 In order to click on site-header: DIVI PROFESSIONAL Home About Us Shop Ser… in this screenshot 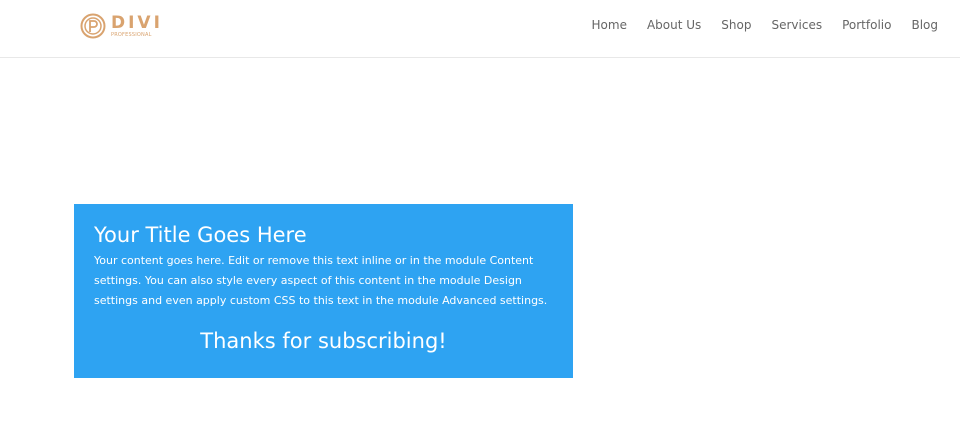, I will do `click(480, 29)`.